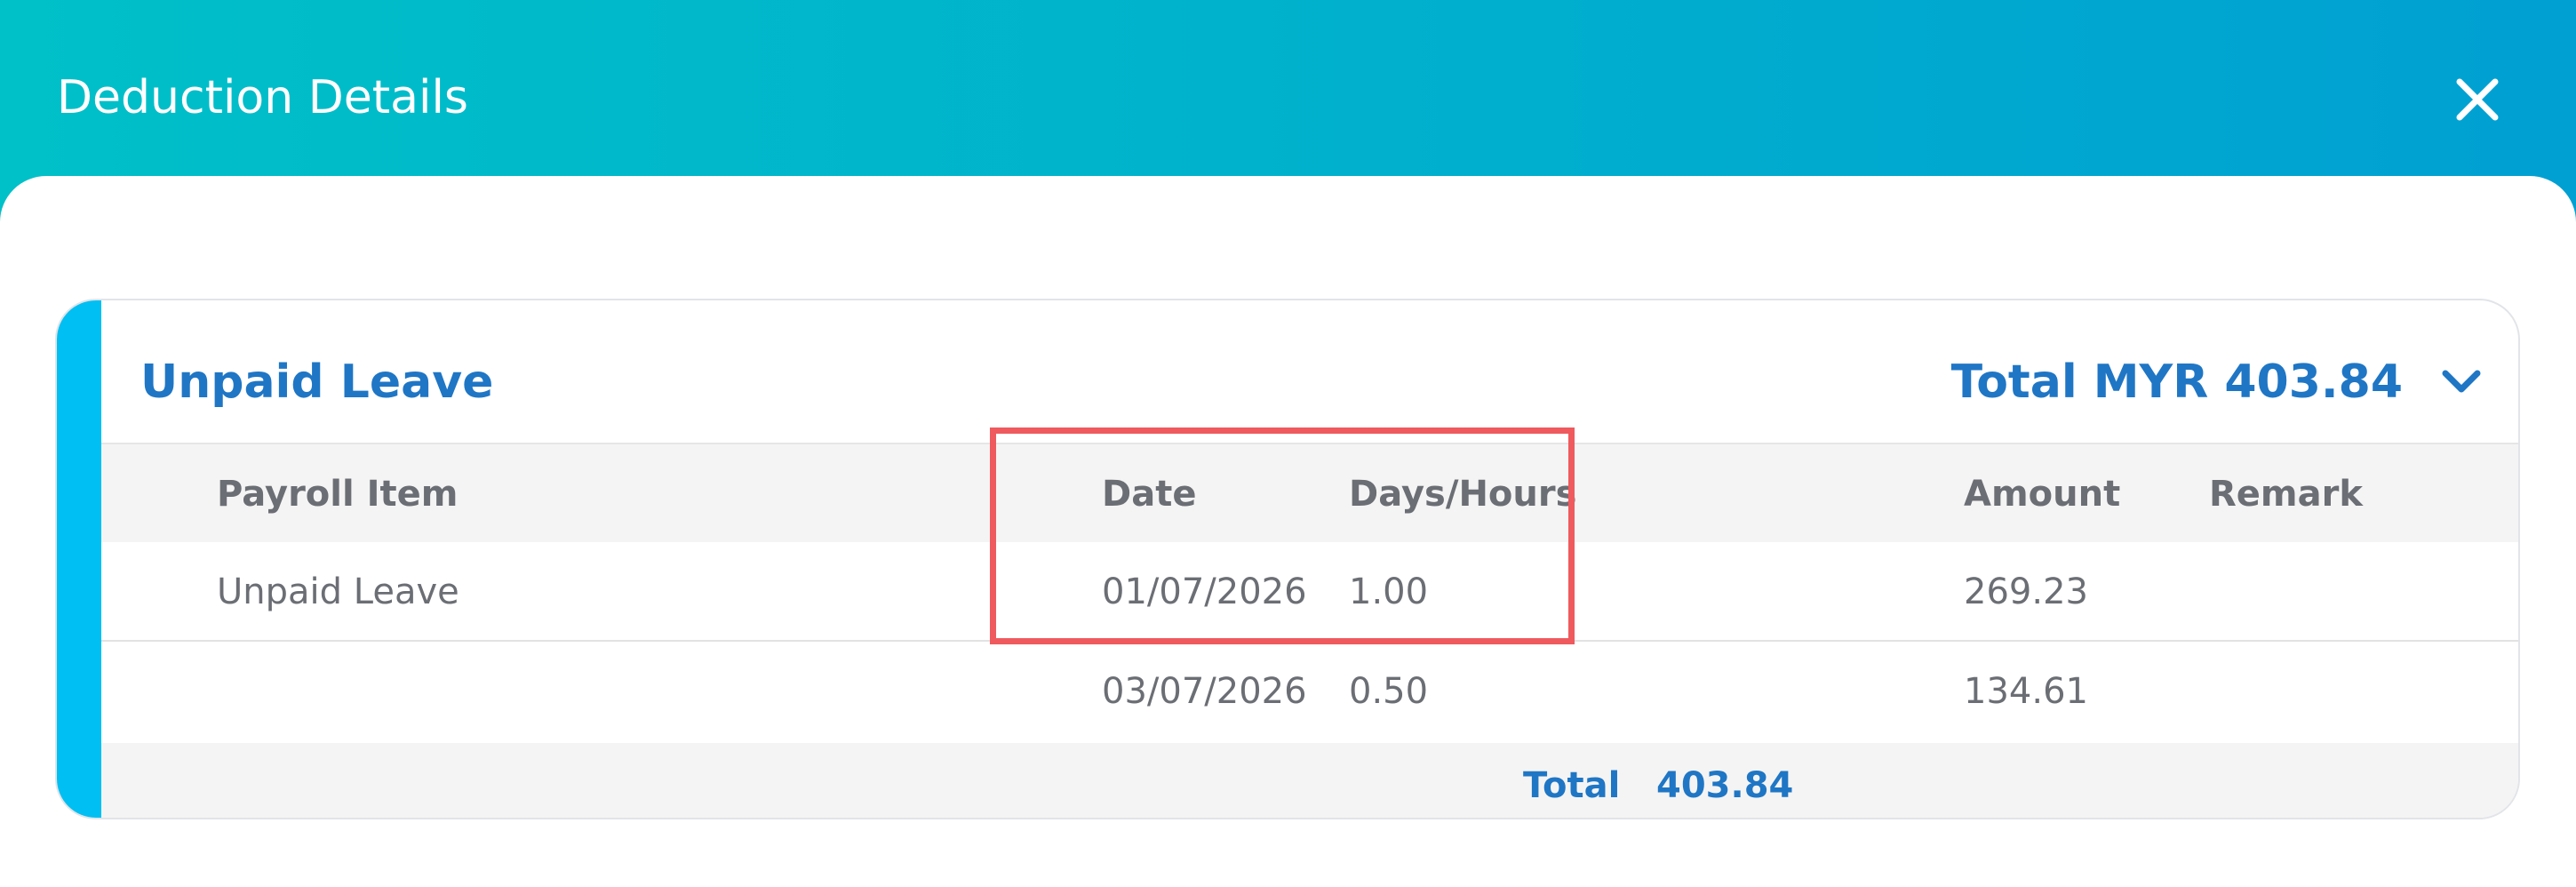 This screenshot has height=887, width=2576. I want to click on total-value: 403.84, so click(1725, 785).